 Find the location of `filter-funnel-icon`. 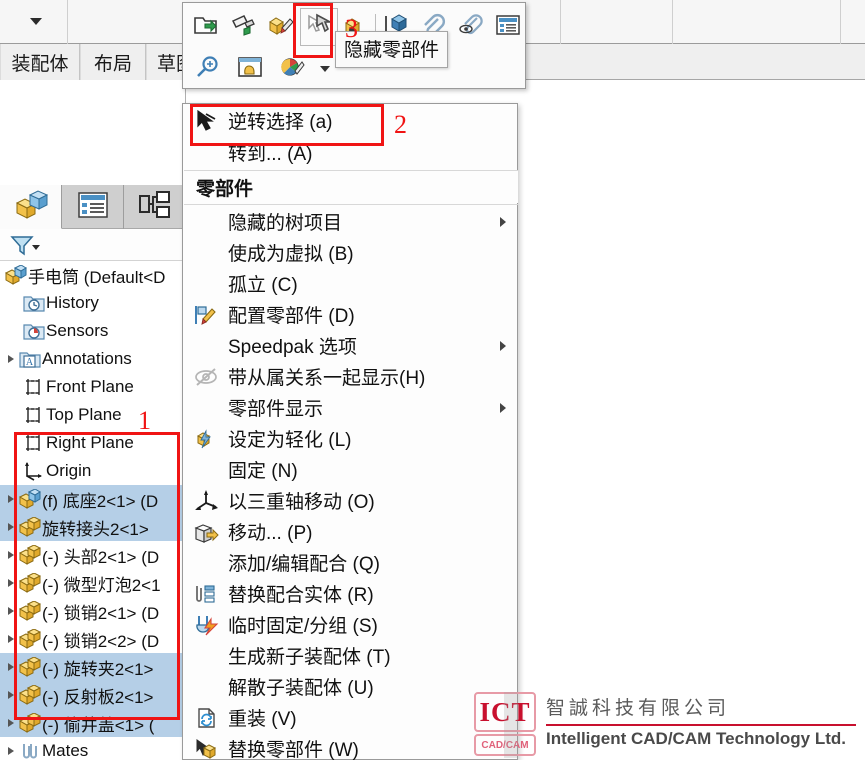

filter-funnel-icon is located at coordinates (22, 247).